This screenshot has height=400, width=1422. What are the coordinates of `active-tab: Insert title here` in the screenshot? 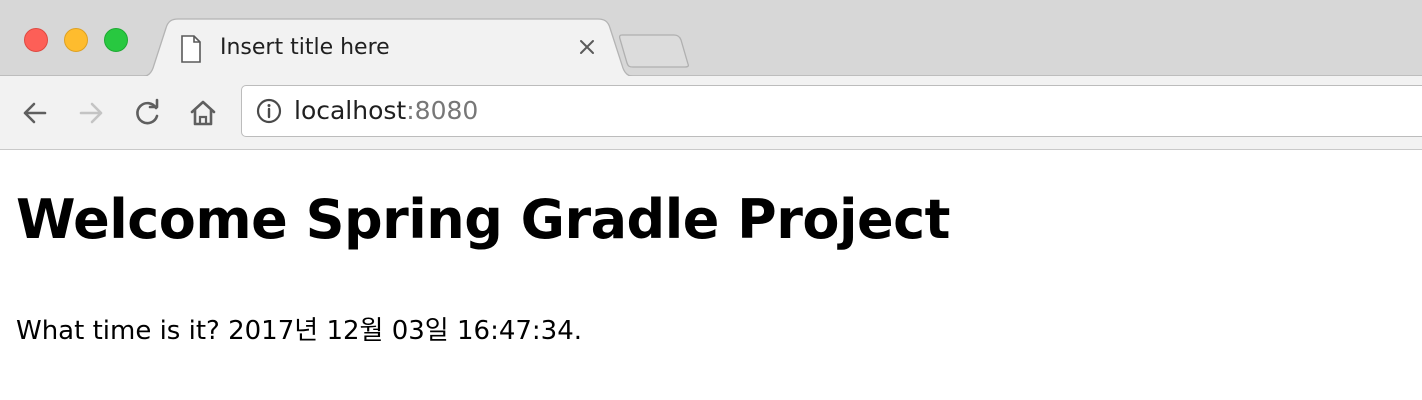 It's located at (392, 47).